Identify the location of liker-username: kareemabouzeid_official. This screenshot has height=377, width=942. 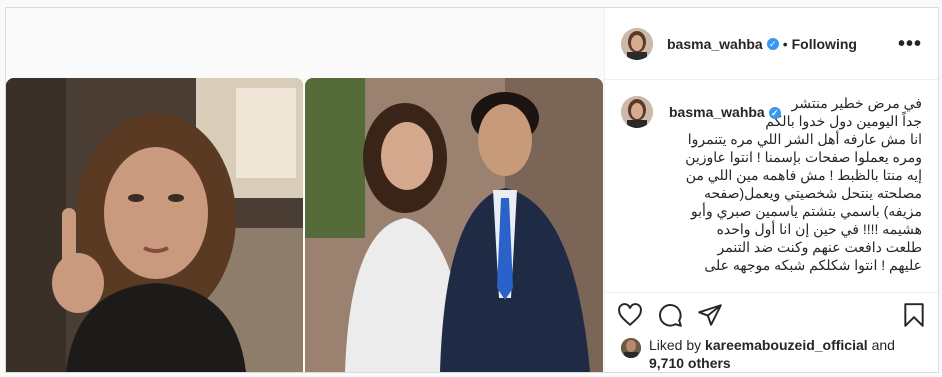
(786, 345).